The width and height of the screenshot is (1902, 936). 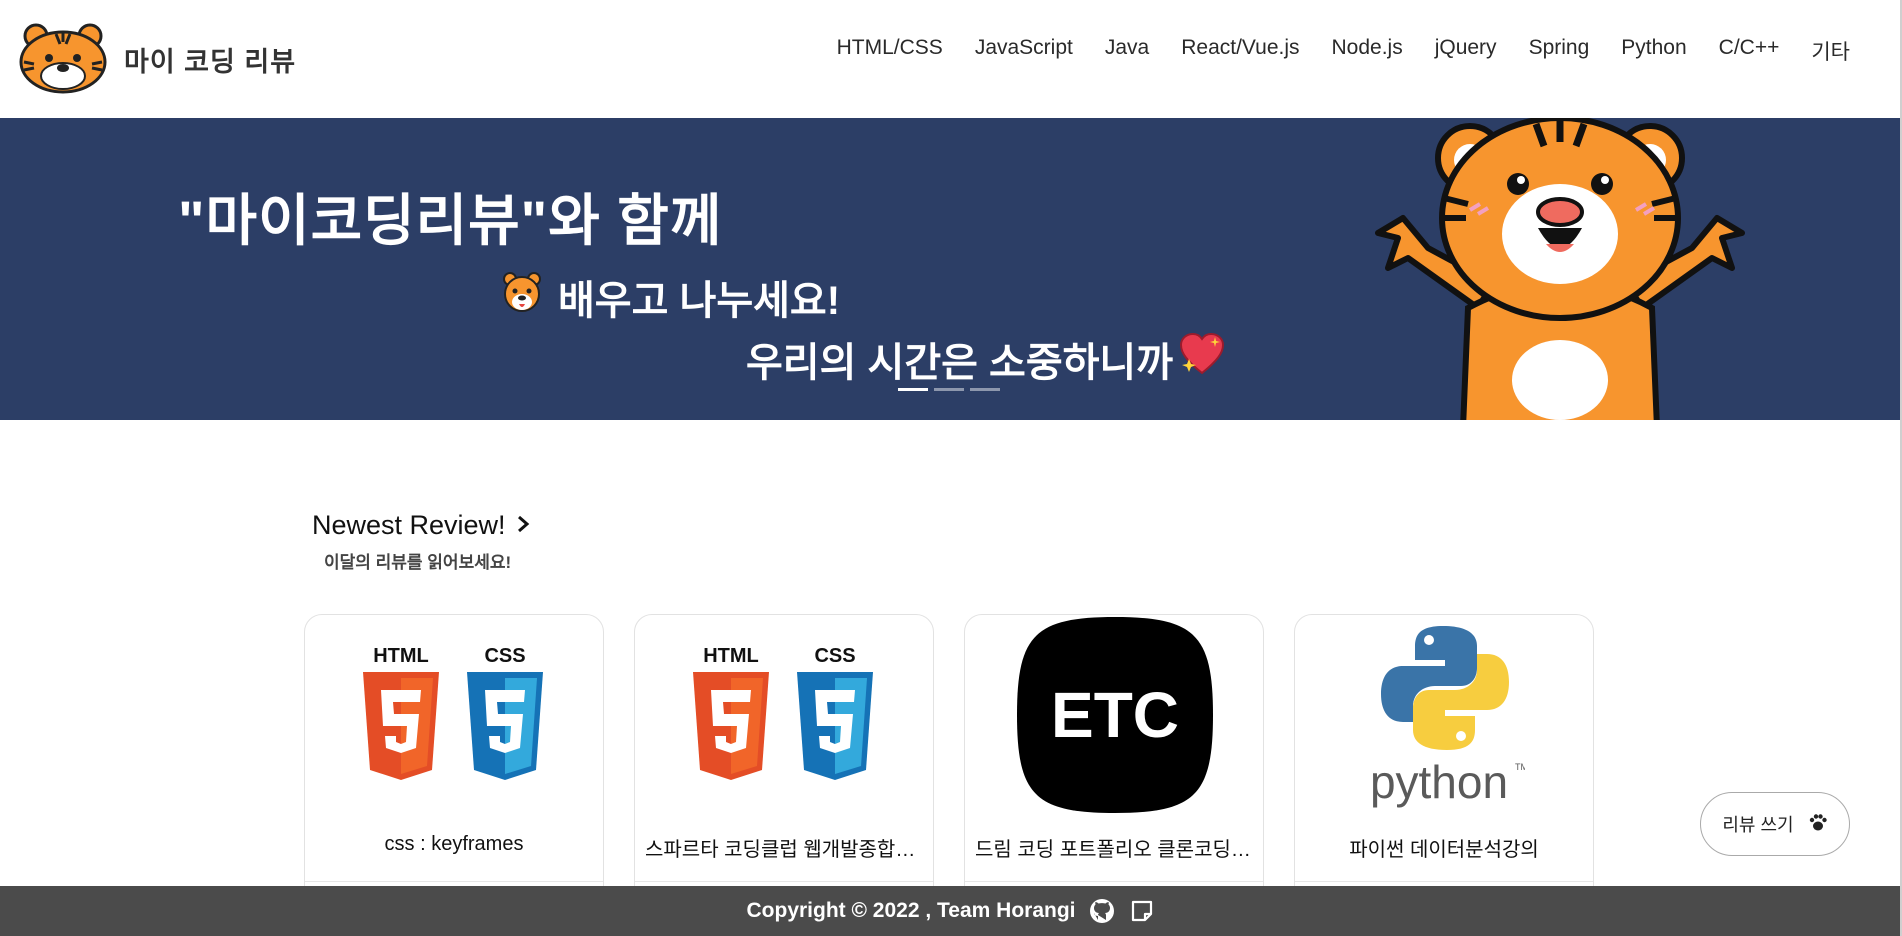 What do you see at coordinates (1444, 715) in the screenshot?
I see `python-logo-icon: python TM` at bounding box center [1444, 715].